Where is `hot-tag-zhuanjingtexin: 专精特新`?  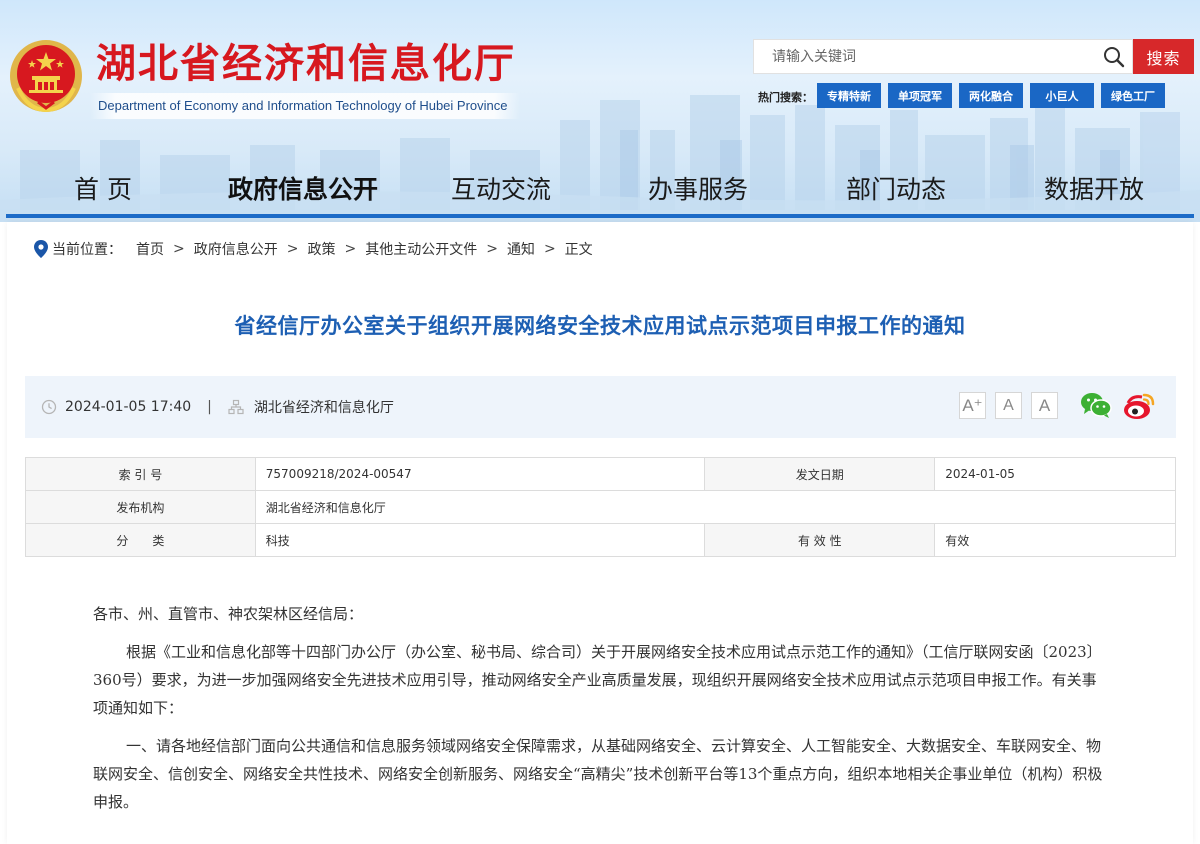 hot-tag-zhuanjingtexin: 专精特新 is located at coordinates (849, 95).